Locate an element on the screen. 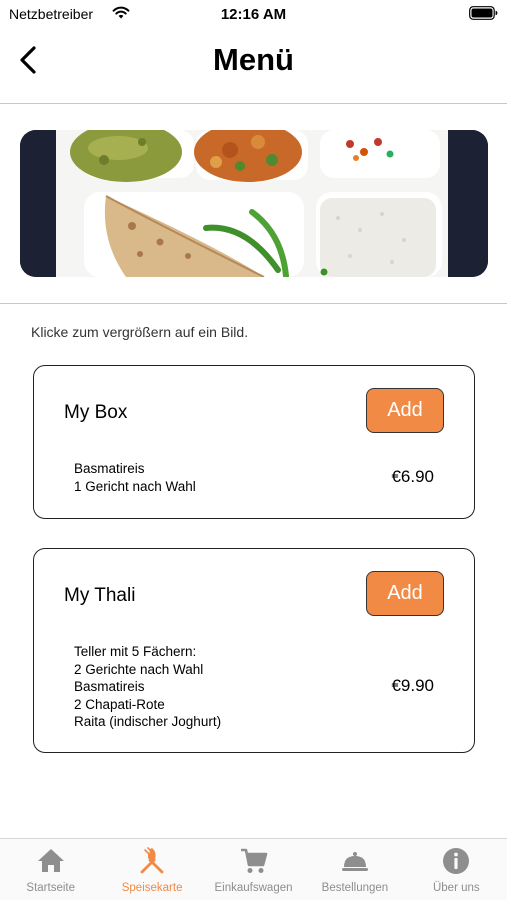  description-line: 2 Gerichte nach Wahl is located at coordinates (139, 669).